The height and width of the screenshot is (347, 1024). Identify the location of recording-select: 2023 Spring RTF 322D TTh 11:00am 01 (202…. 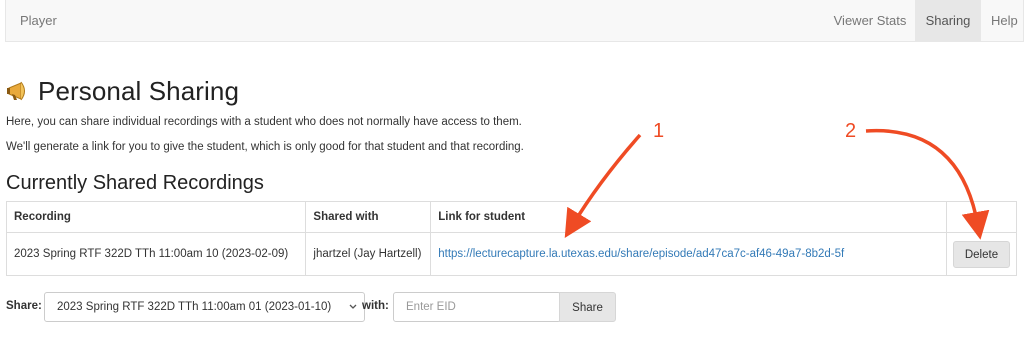
(204, 307).